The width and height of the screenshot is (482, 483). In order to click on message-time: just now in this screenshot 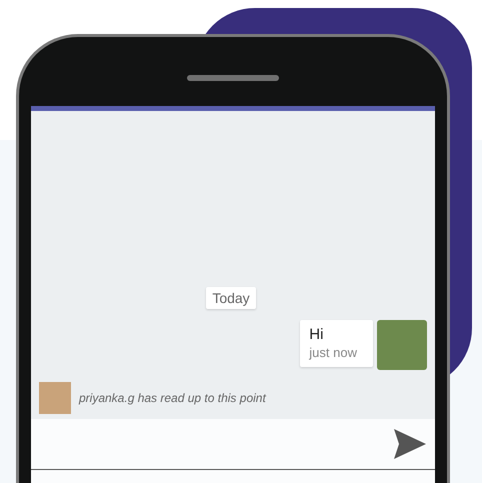, I will do `click(333, 352)`.